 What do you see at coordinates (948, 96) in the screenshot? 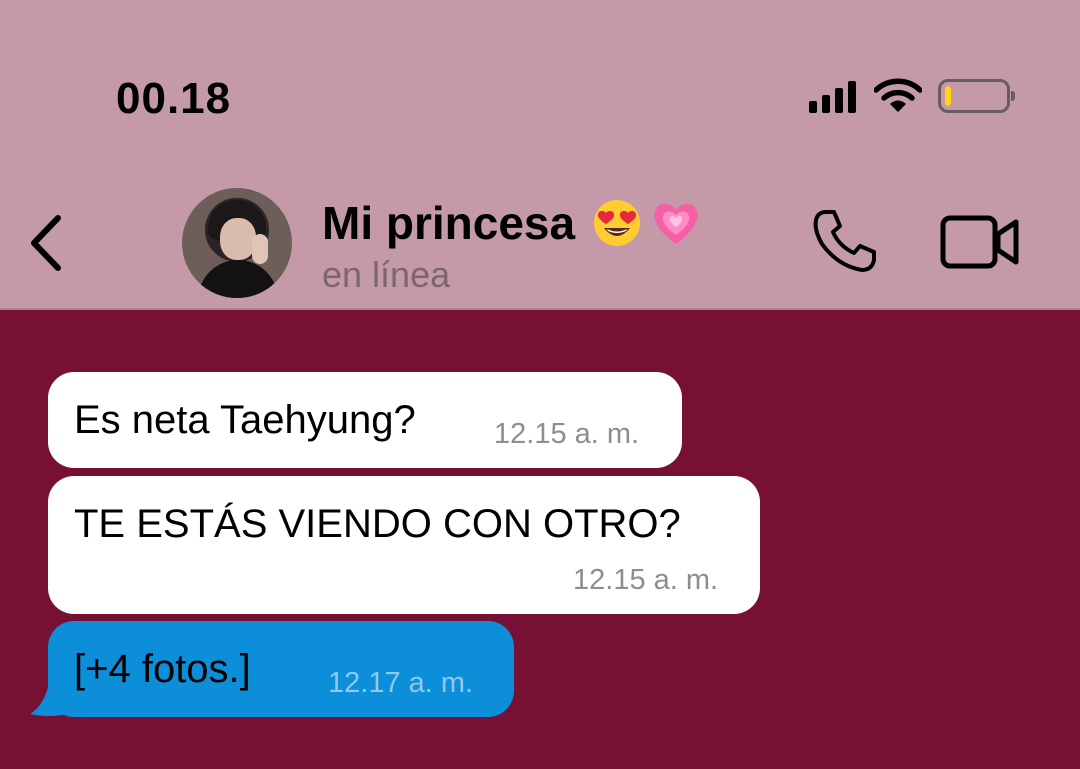
I see `battery-level` at bounding box center [948, 96].